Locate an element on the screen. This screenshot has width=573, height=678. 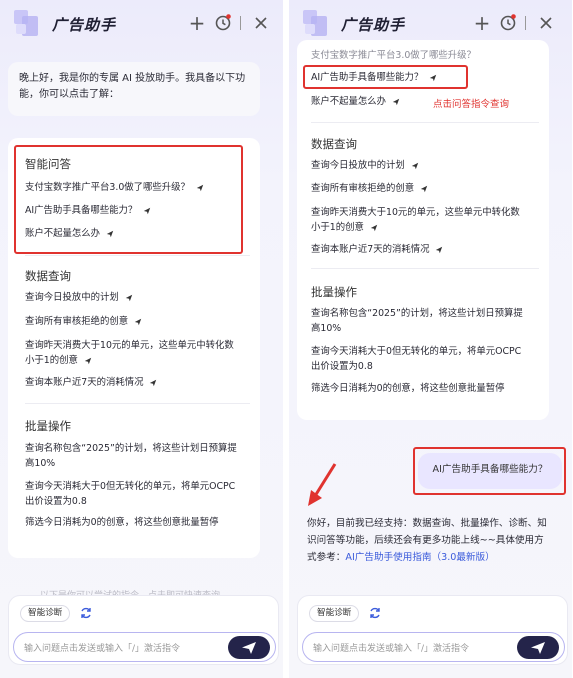
intro-bubble: 晚上好，我是你的专属 AI 投放助手。我具备以下功能，你可以点击了解： is located at coordinates (134, 89).